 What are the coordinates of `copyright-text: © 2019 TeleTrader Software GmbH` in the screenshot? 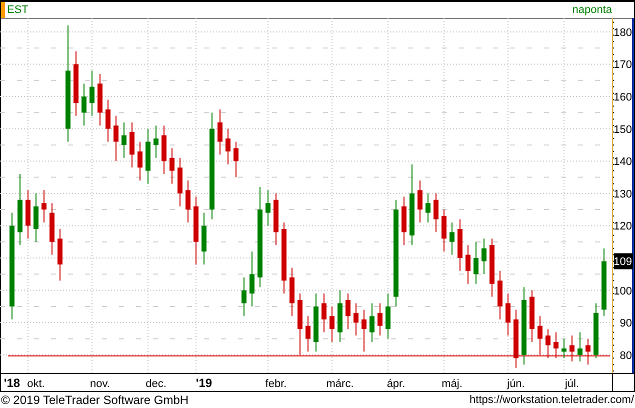 It's located at (95, 400).